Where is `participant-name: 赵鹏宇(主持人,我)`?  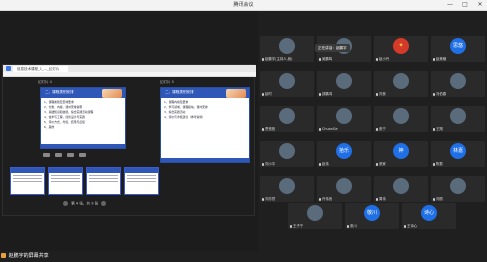
participant-name: 赵鹏宇(主持人,我) is located at coordinates (279, 59).